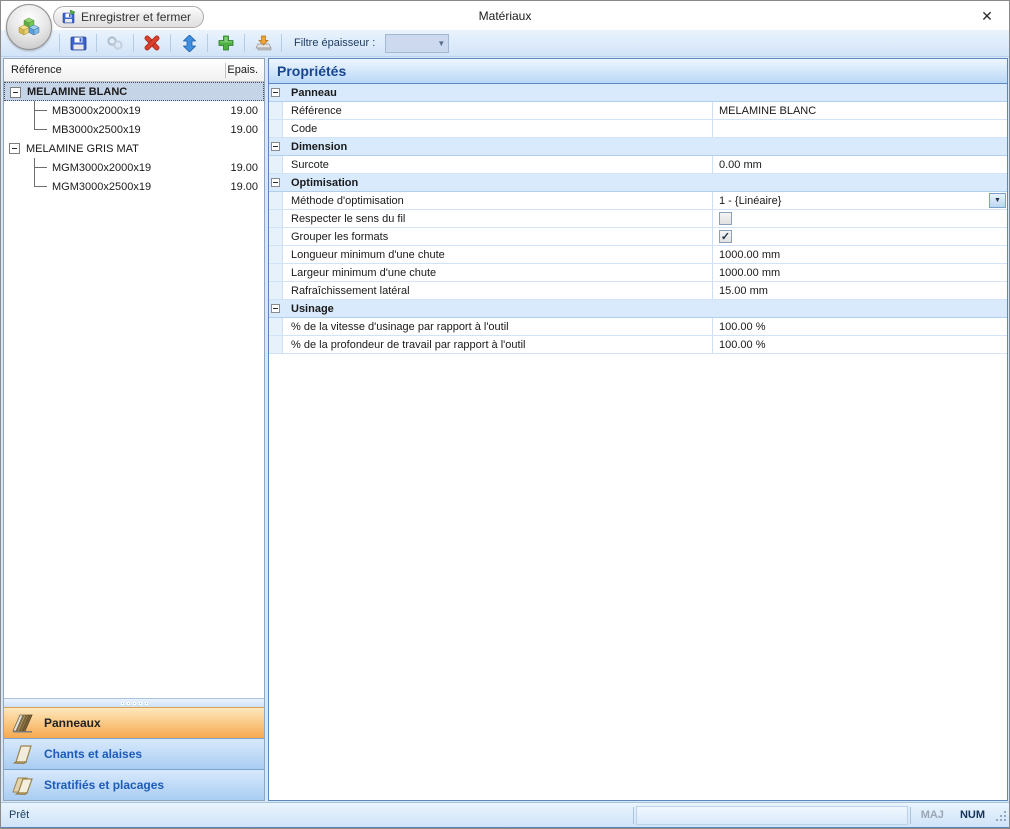  I want to click on dropdown-button: ▼, so click(997, 200).